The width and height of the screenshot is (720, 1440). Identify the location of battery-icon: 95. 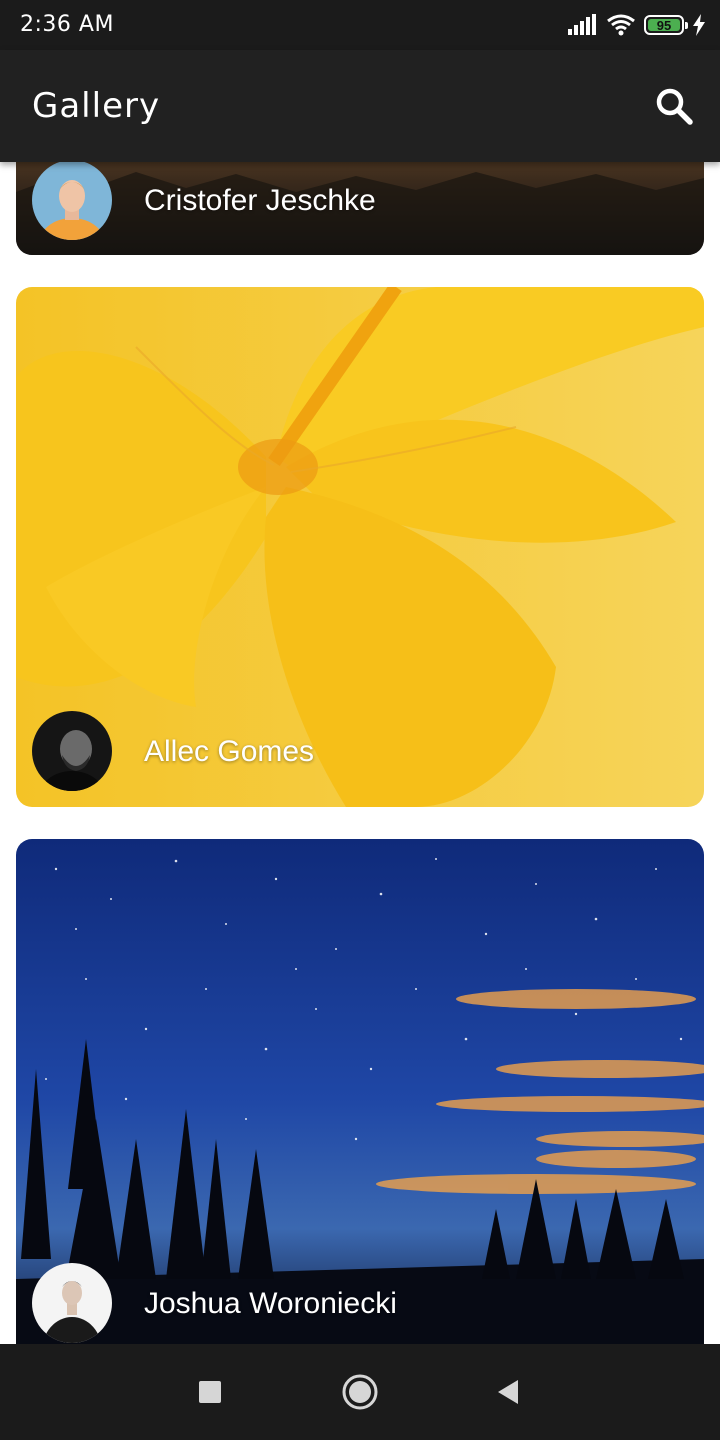
(666, 25).